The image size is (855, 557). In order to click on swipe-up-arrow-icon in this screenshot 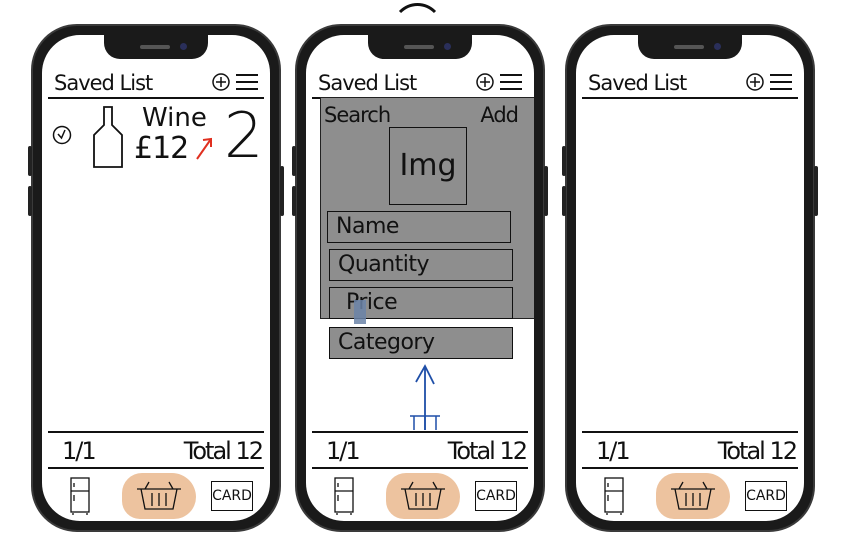, I will do `click(425, 397)`.